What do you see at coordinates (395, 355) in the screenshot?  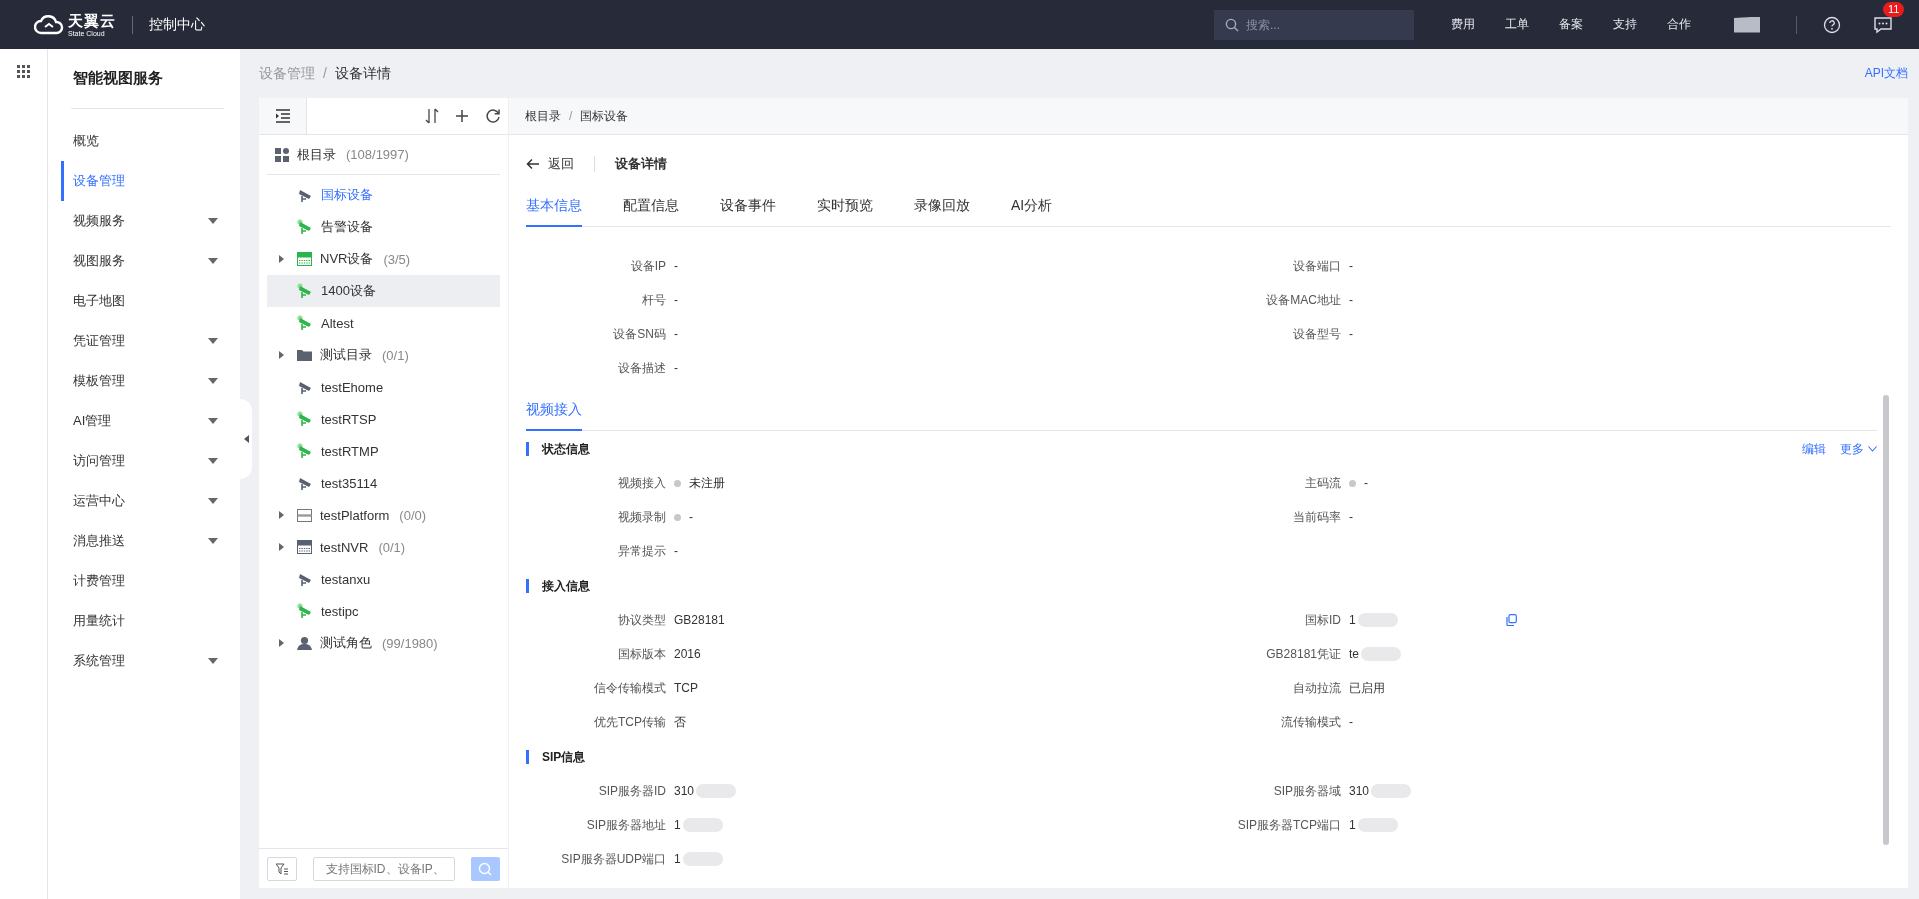 I see `tree-count: (0/1)` at bounding box center [395, 355].